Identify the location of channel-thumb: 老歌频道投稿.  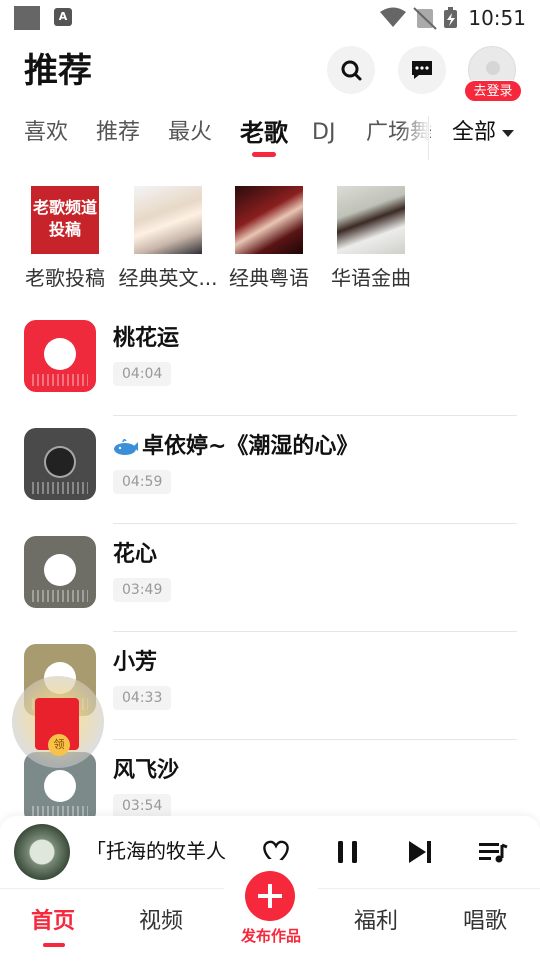
(65, 220).